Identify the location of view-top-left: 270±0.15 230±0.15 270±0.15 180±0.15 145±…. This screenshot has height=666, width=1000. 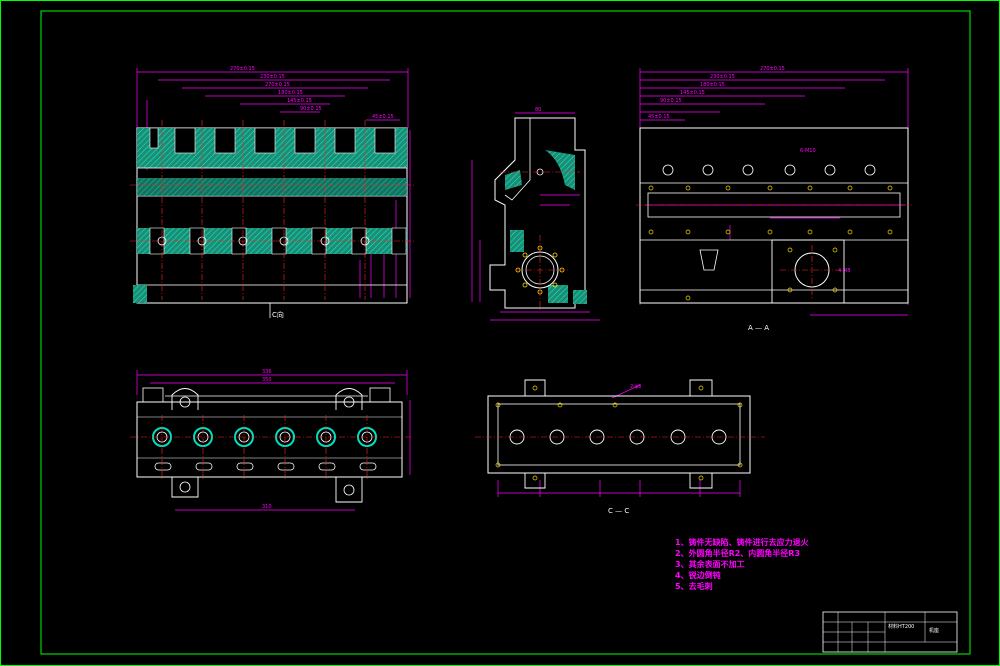
(272, 192).